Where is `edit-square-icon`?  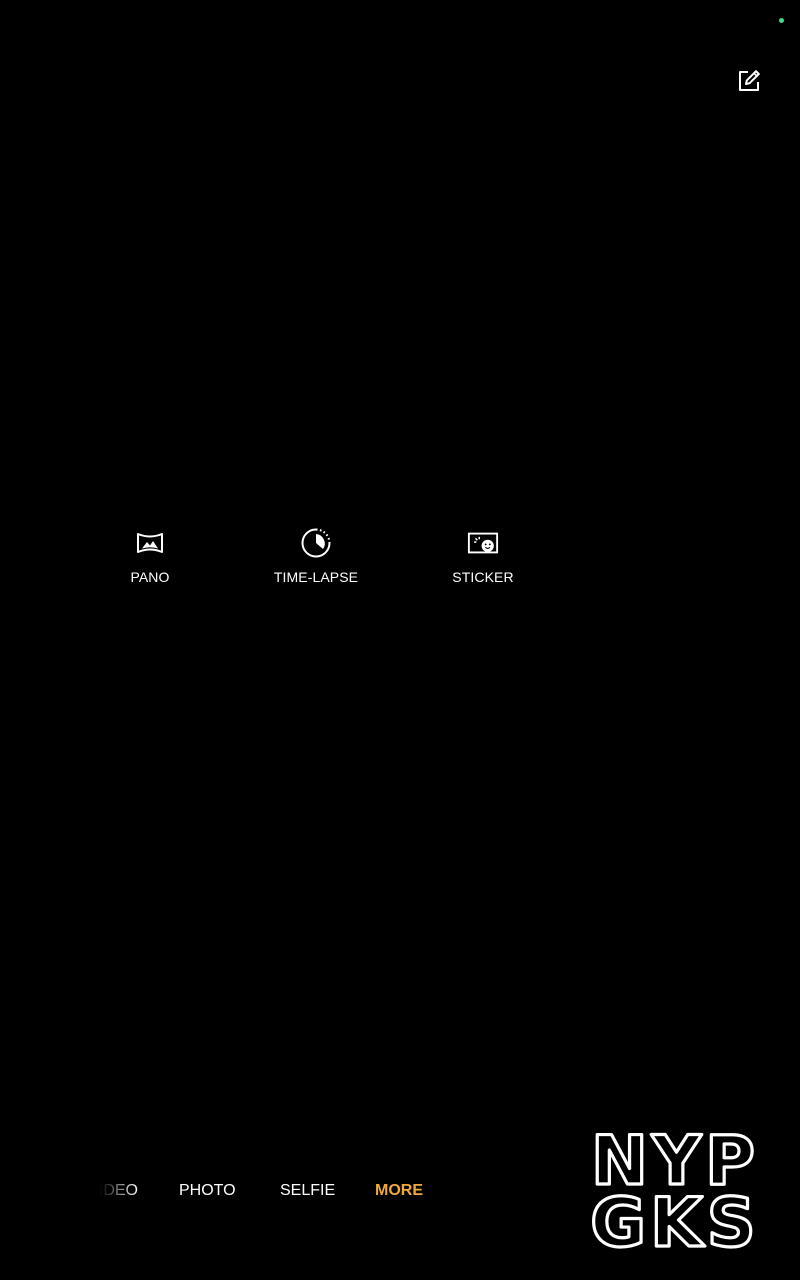 edit-square-icon is located at coordinates (749, 80).